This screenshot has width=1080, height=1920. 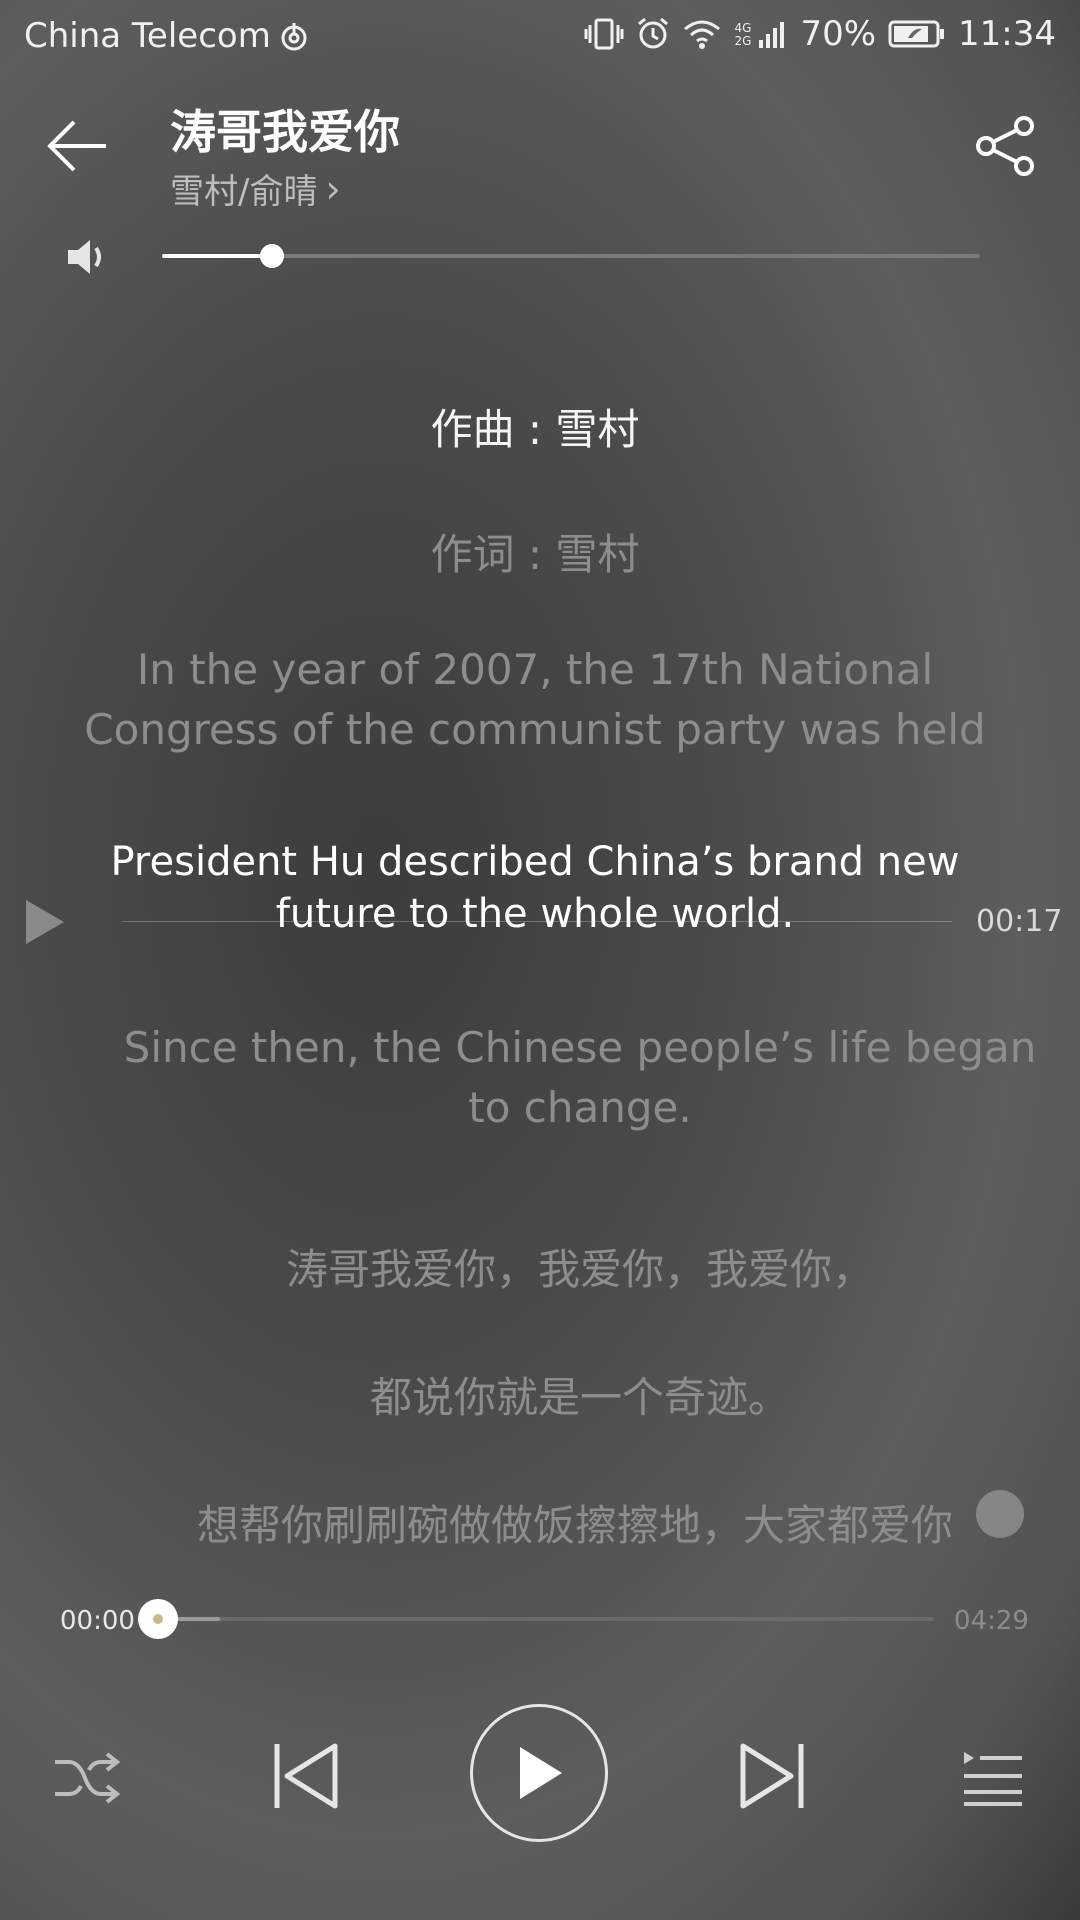 I want to click on lyric-text: 想帮你刷刷碗做做饭擦擦地，大家都爱你, so click(x=574, y=1525).